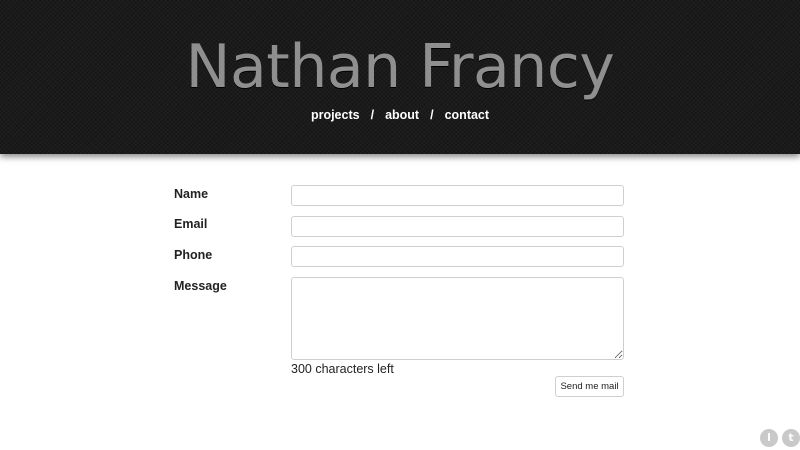  Describe the element at coordinates (335, 115) in the screenshot. I see `nav-link-projects: projects` at that location.